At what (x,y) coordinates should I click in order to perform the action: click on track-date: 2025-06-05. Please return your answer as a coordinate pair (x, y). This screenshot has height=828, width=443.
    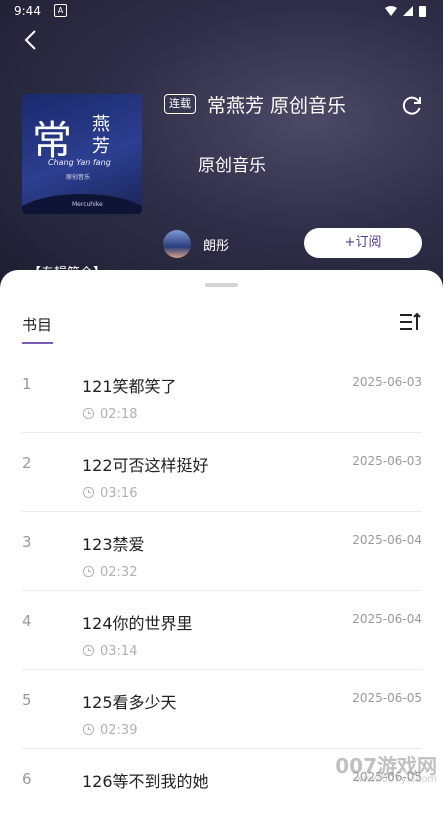
    Looking at the image, I should click on (387, 698).